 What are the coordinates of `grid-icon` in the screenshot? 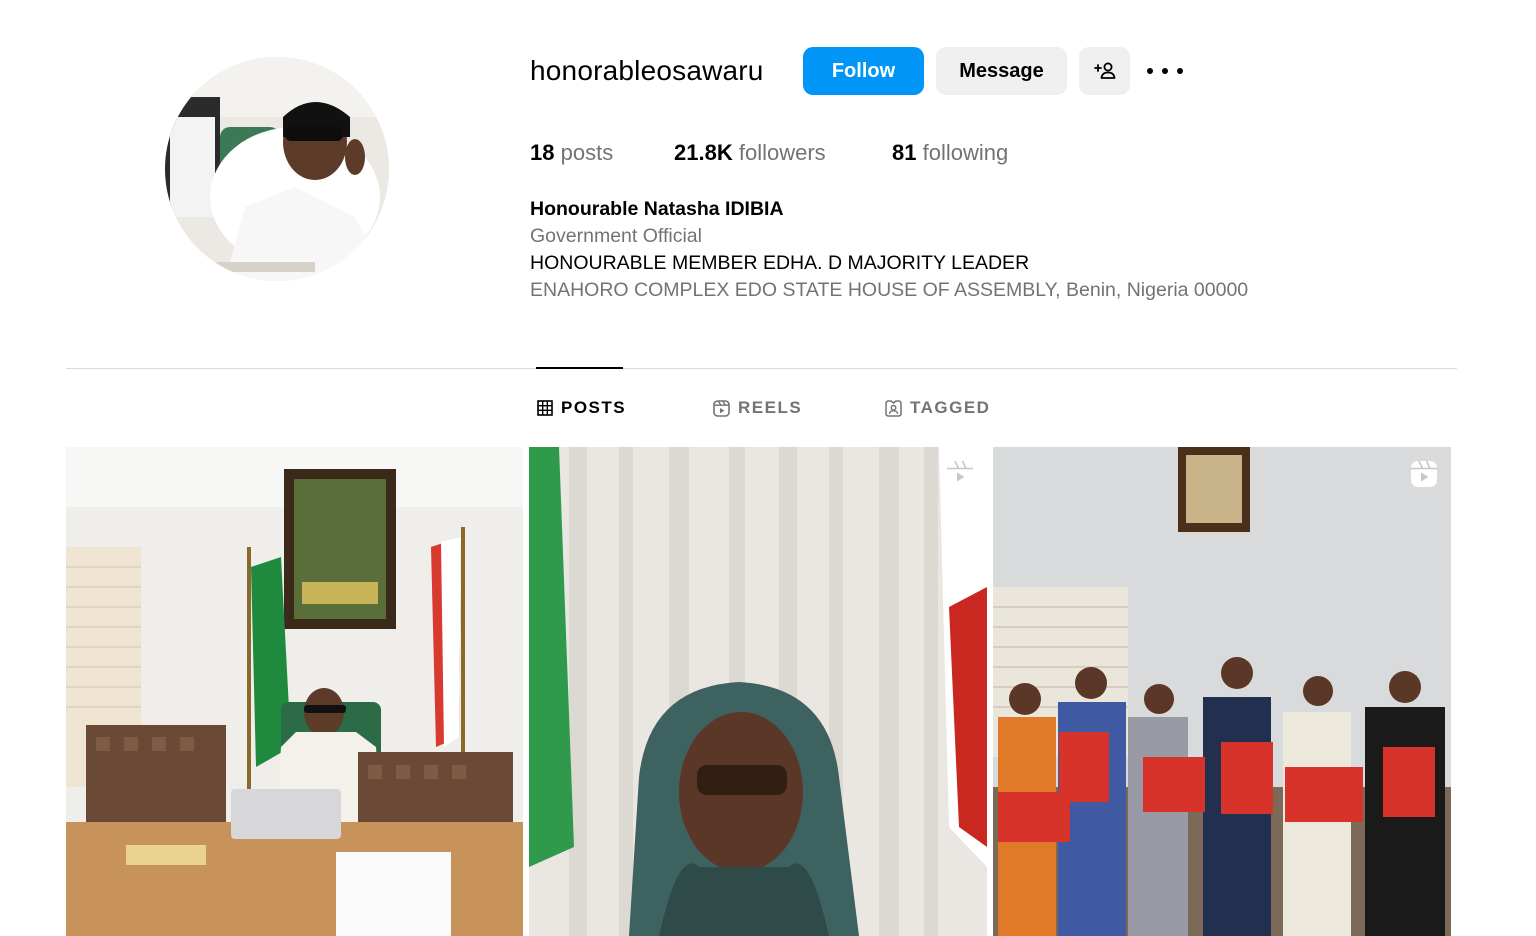 It's located at (545, 408).